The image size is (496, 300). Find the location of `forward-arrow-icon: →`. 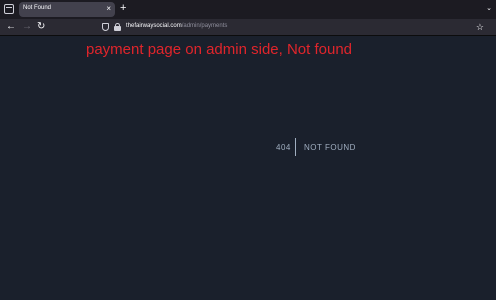

forward-arrow-icon: → is located at coordinates (27, 27).